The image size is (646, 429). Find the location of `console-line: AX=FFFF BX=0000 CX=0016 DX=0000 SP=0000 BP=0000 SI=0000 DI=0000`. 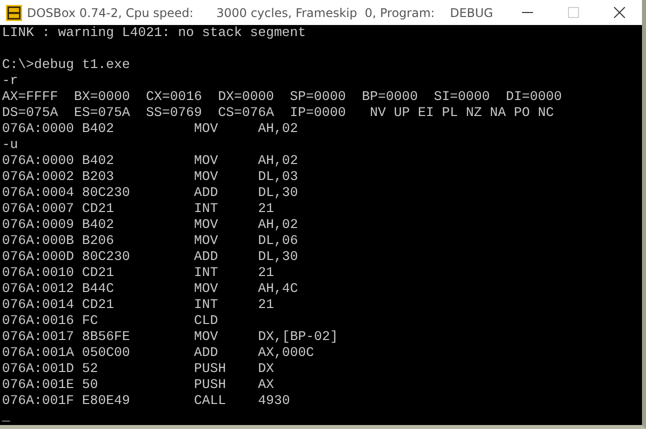

console-line: AX=FFFF BX=0000 CX=0016 DX=0000 SP=0000 BP=0000 SI=0000 DI=0000 is located at coordinates (282, 98).